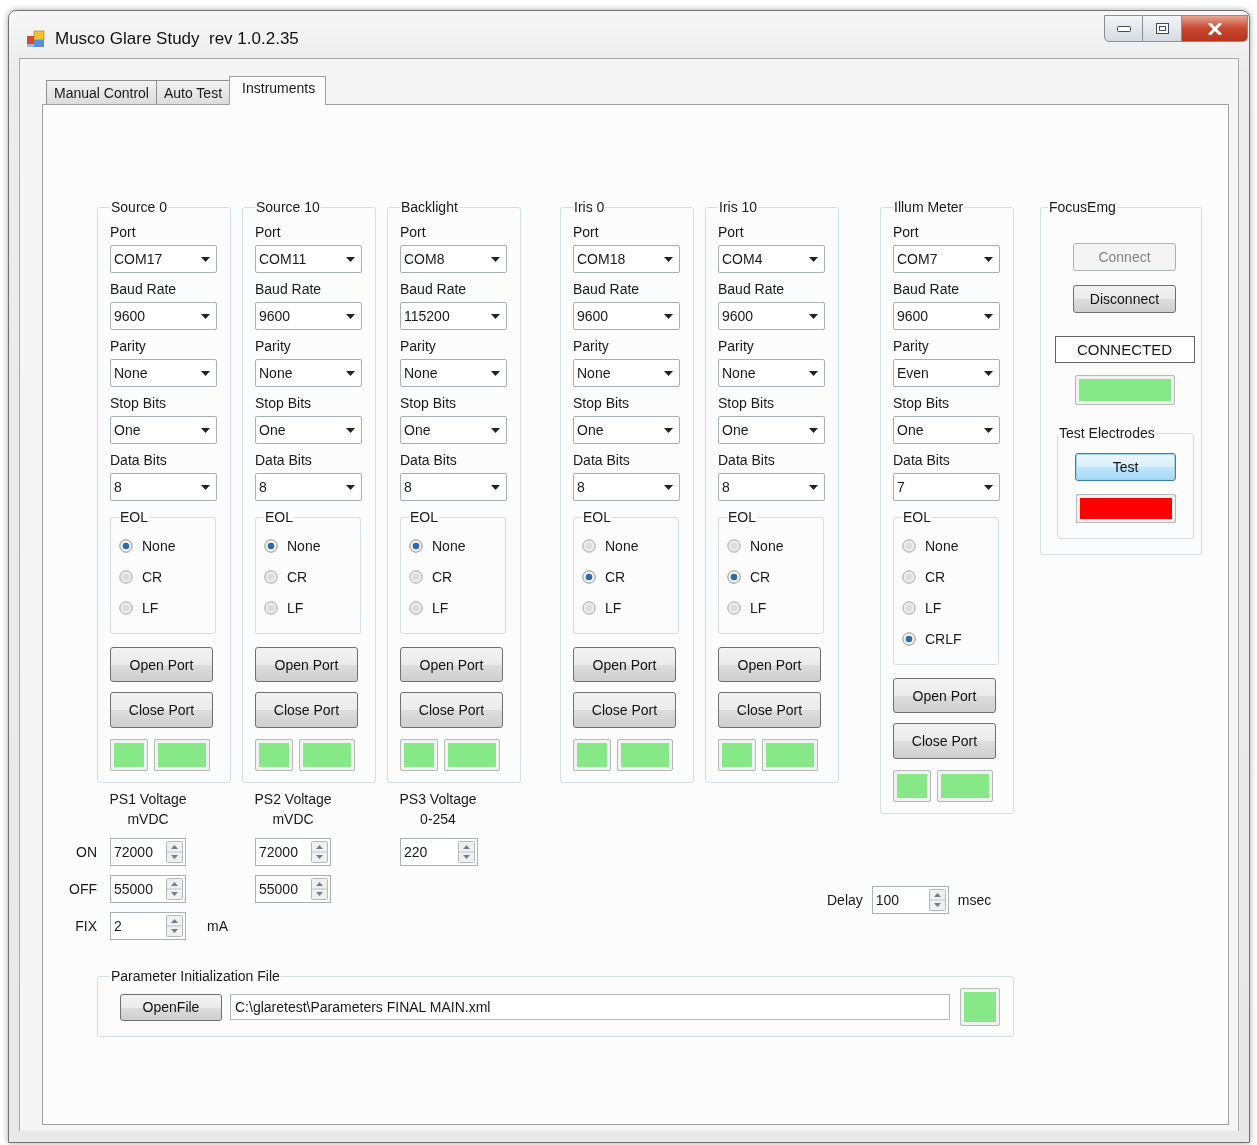  Describe the element at coordinates (946, 487) in the screenshot. I see `dropdown: 7` at that location.